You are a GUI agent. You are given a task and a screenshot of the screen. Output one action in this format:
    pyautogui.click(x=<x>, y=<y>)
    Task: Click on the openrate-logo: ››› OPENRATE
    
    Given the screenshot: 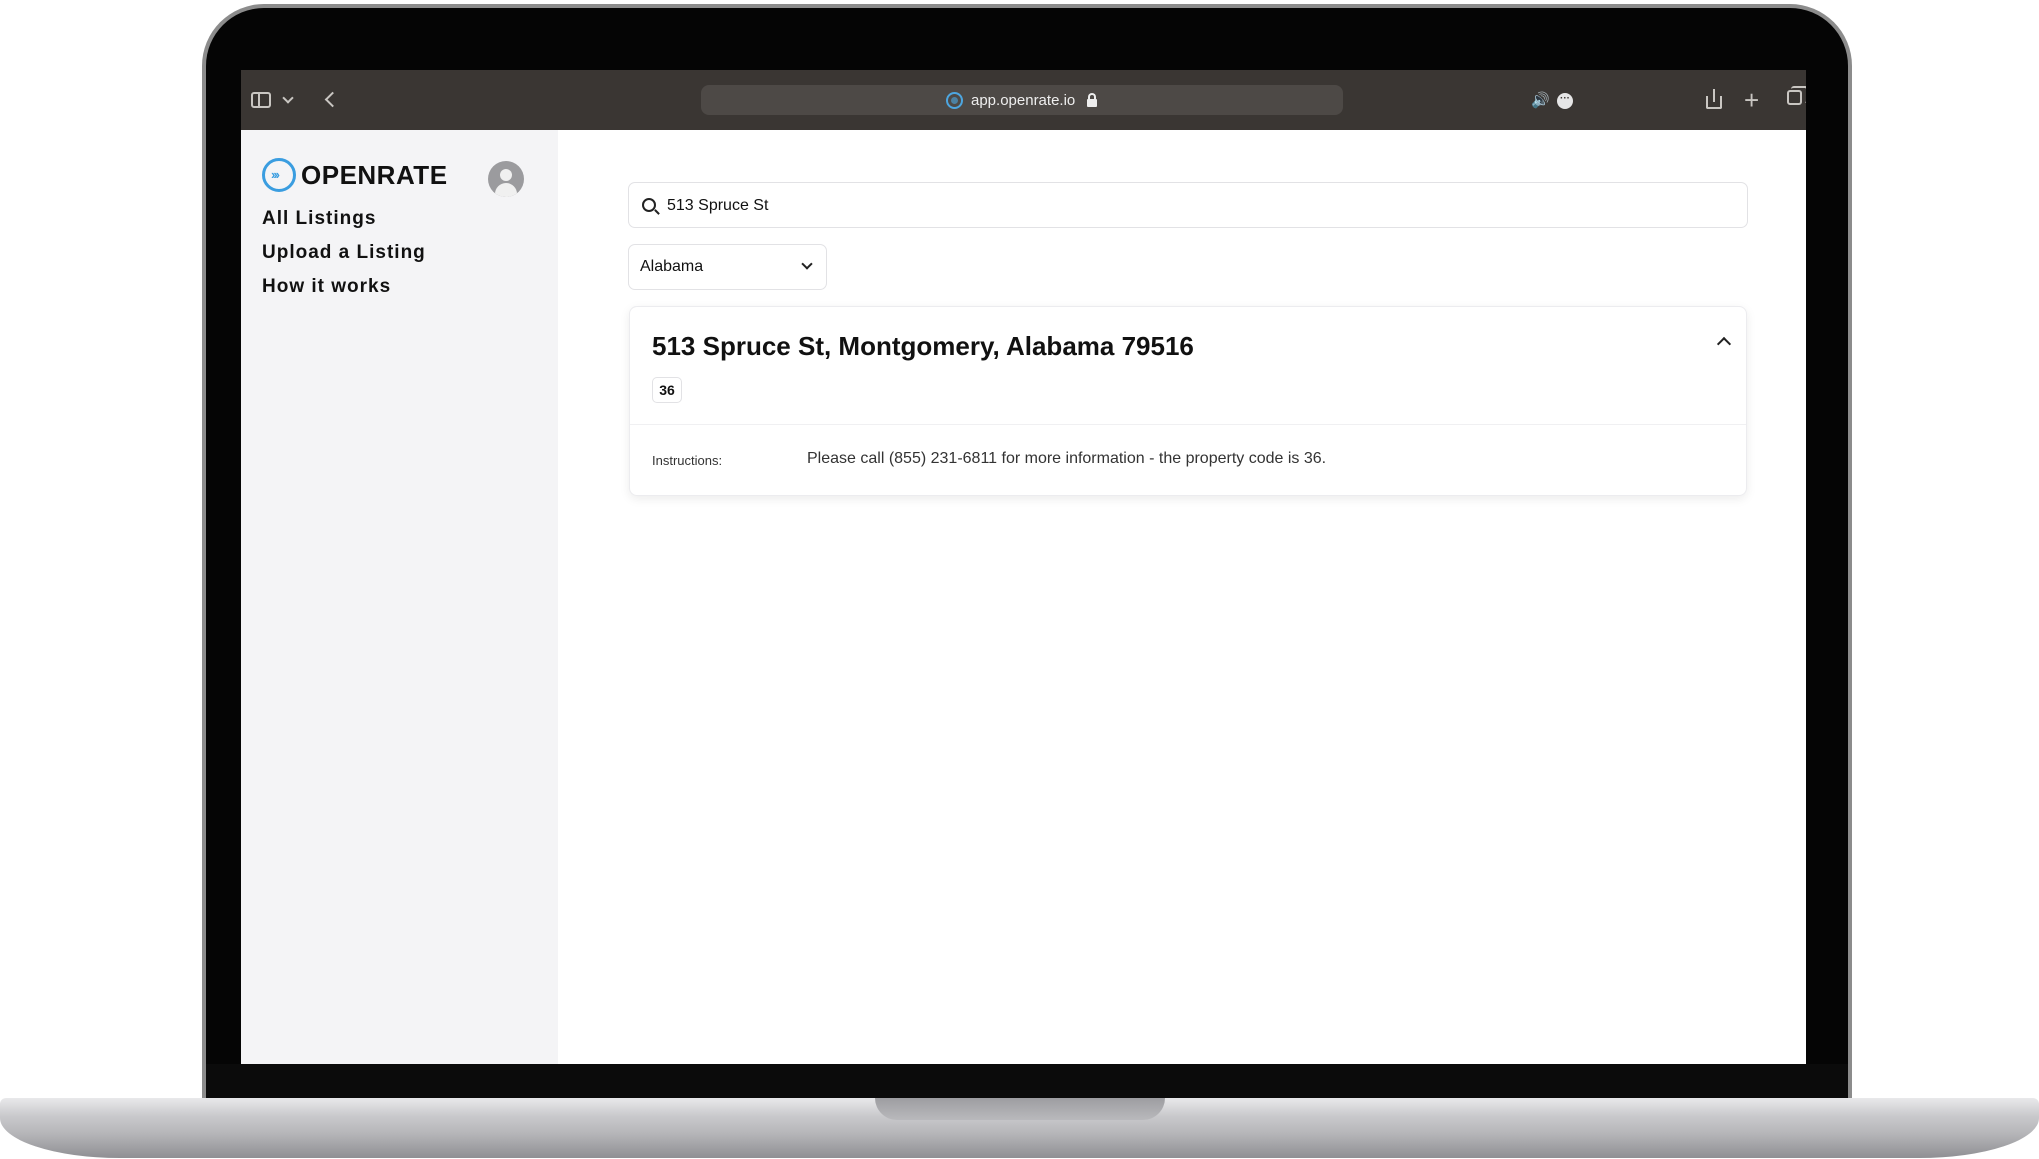 What is the action you would take?
    pyautogui.click(x=355, y=175)
    